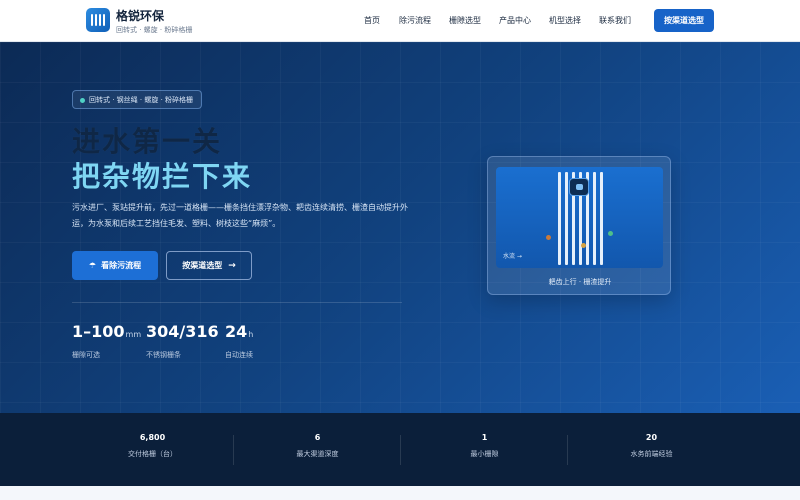 Image resolution: width=800 pixels, height=500 pixels. Describe the element at coordinates (317, 454) in the screenshot. I see `band-label: 最大渠道深度` at that location.